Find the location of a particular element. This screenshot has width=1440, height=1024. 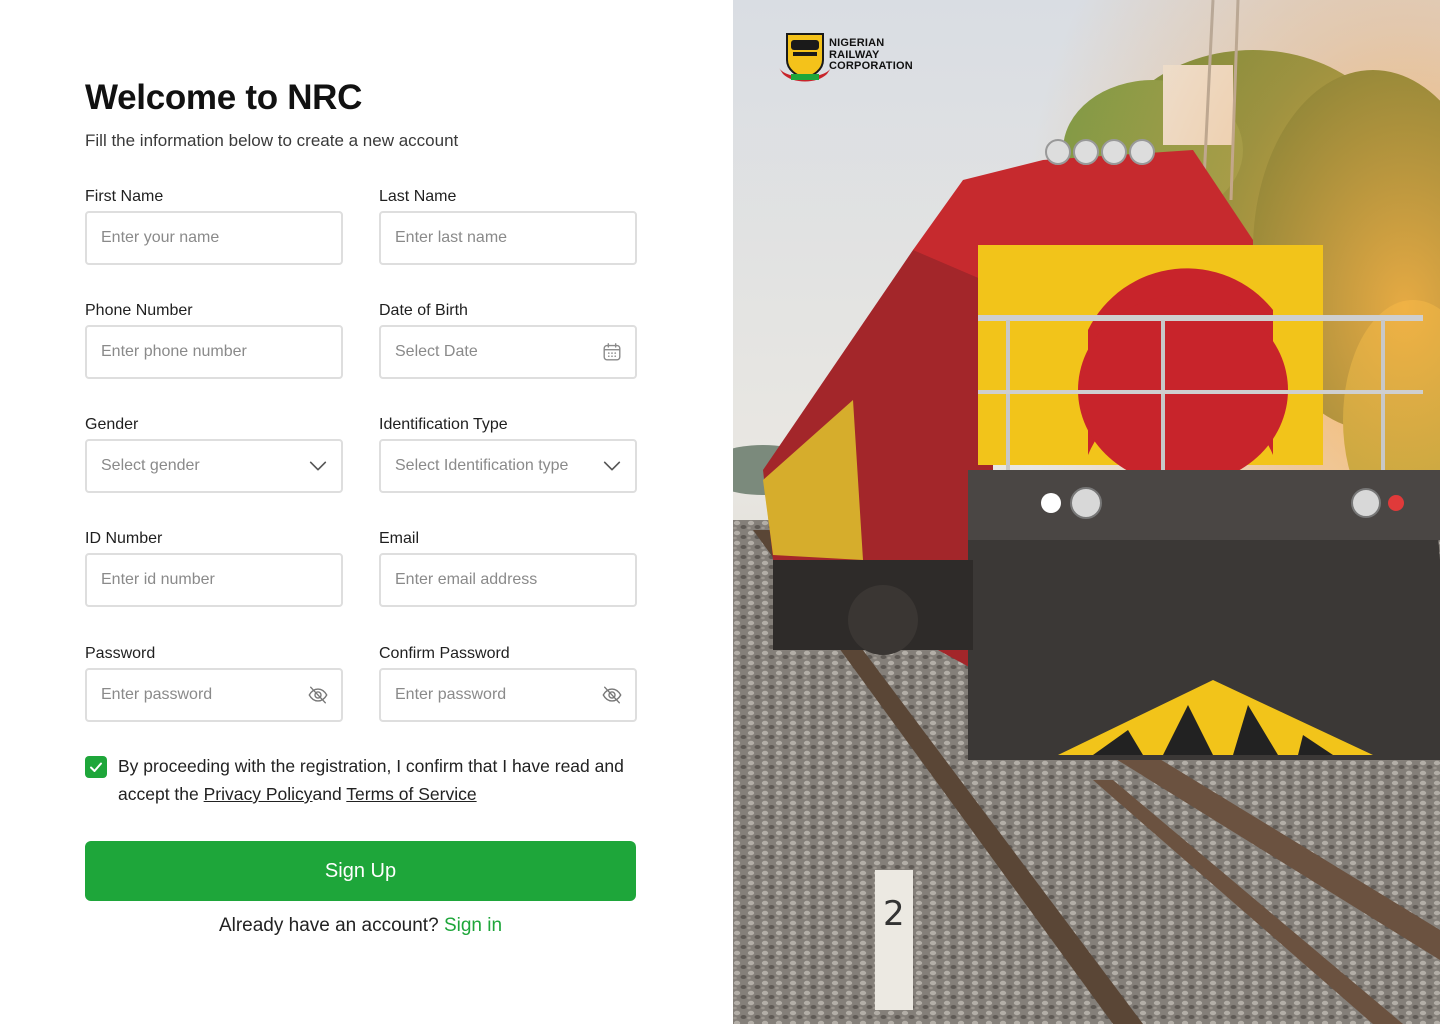

sign-in-link: Sign in is located at coordinates (473, 925).